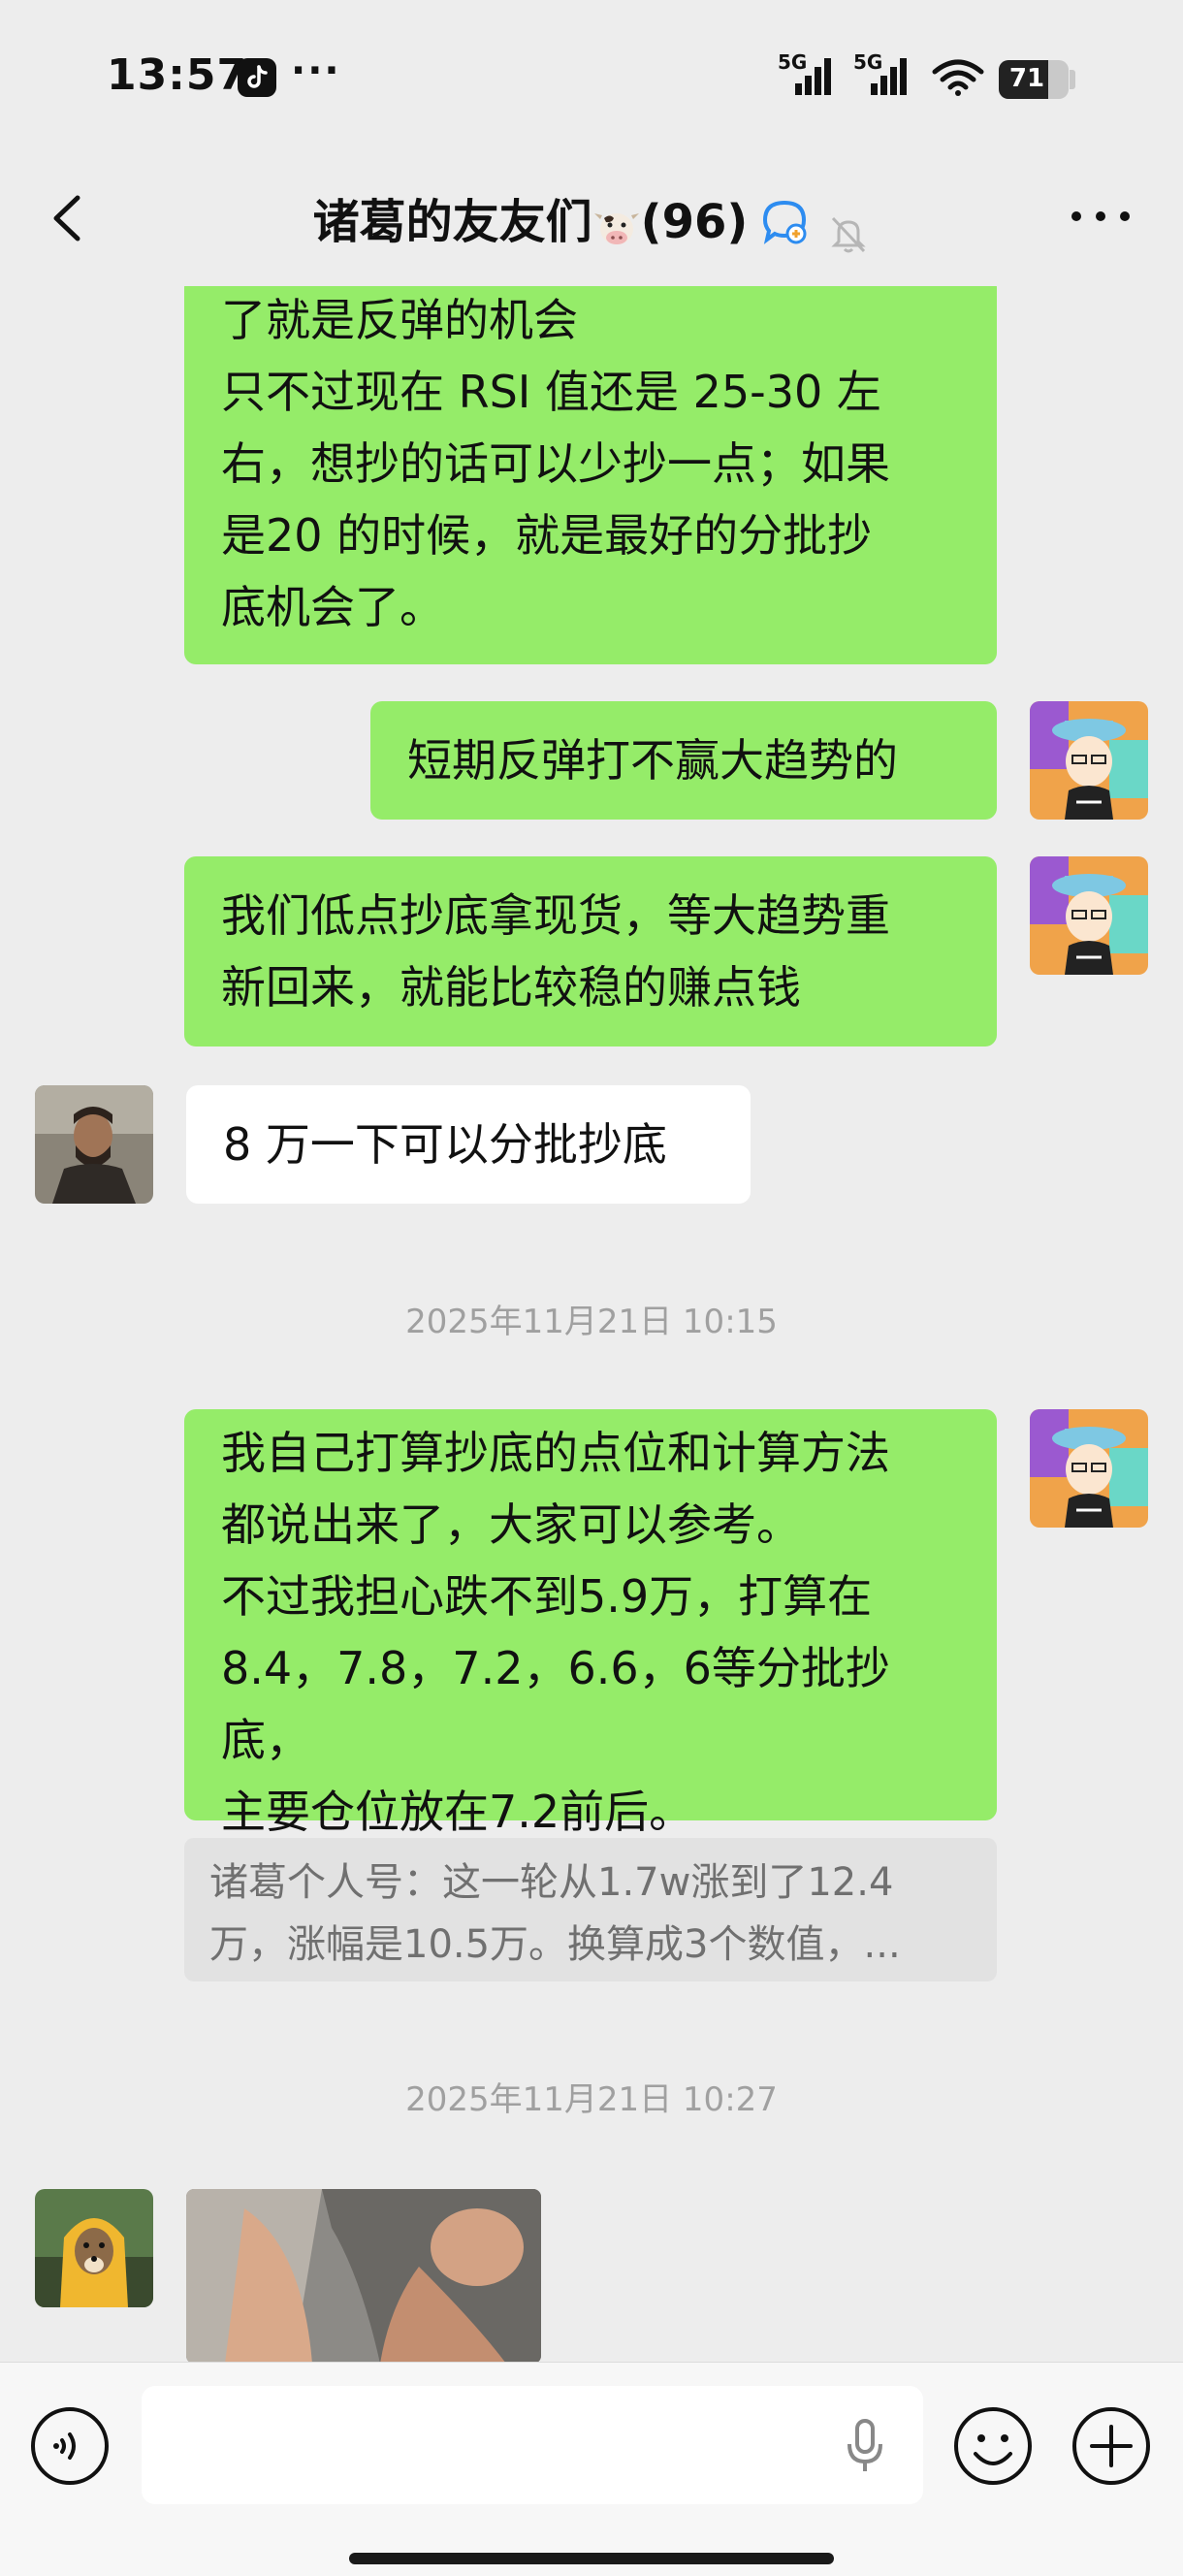  Describe the element at coordinates (257, 77) in the screenshot. I see `tiktok-icon` at that location.